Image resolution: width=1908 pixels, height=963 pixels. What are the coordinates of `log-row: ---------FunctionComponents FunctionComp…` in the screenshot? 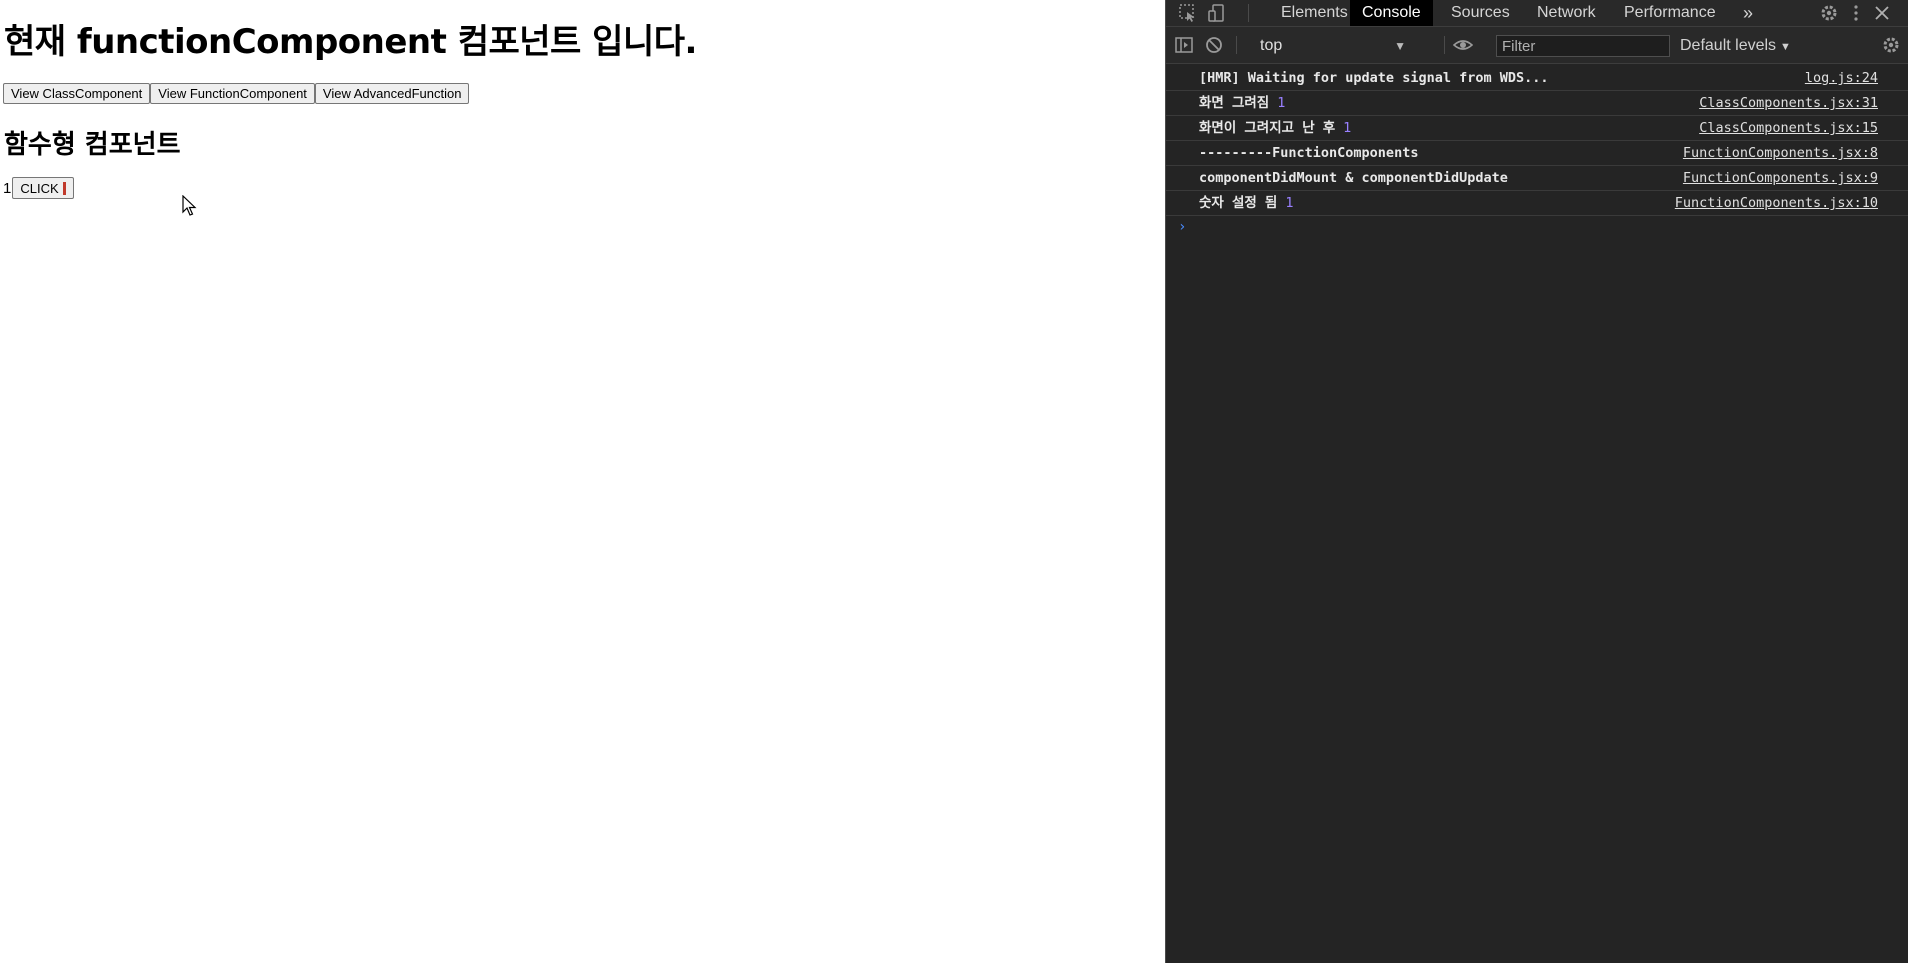 It's located at (1537, 153).